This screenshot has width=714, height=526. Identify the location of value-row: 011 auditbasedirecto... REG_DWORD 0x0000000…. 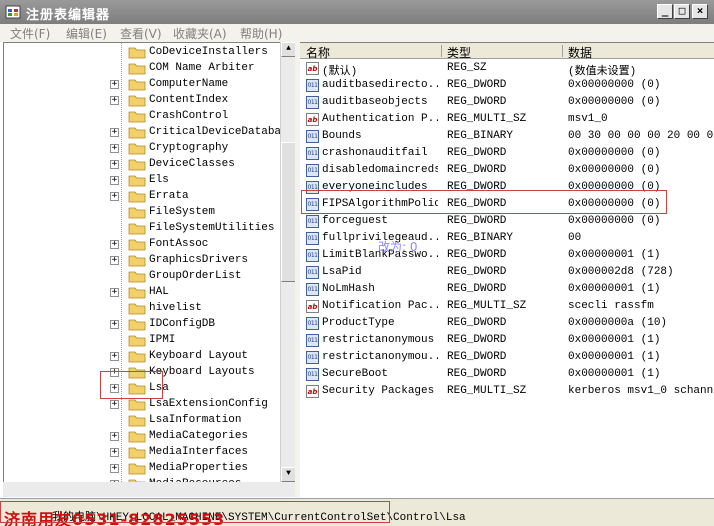
(507, 85).